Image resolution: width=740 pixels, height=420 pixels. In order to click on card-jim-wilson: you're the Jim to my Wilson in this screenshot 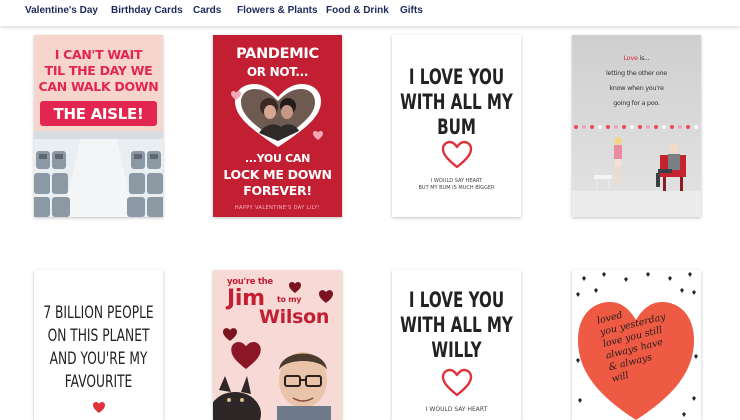, I will do `click(277, 345)`.